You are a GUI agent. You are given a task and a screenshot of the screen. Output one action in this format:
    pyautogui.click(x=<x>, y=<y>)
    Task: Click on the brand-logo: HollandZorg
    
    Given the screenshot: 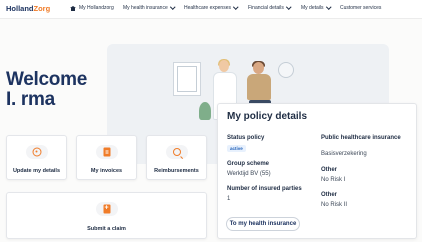 What is the action you would take?
    pyautogui.click(x=28, y=8)
    